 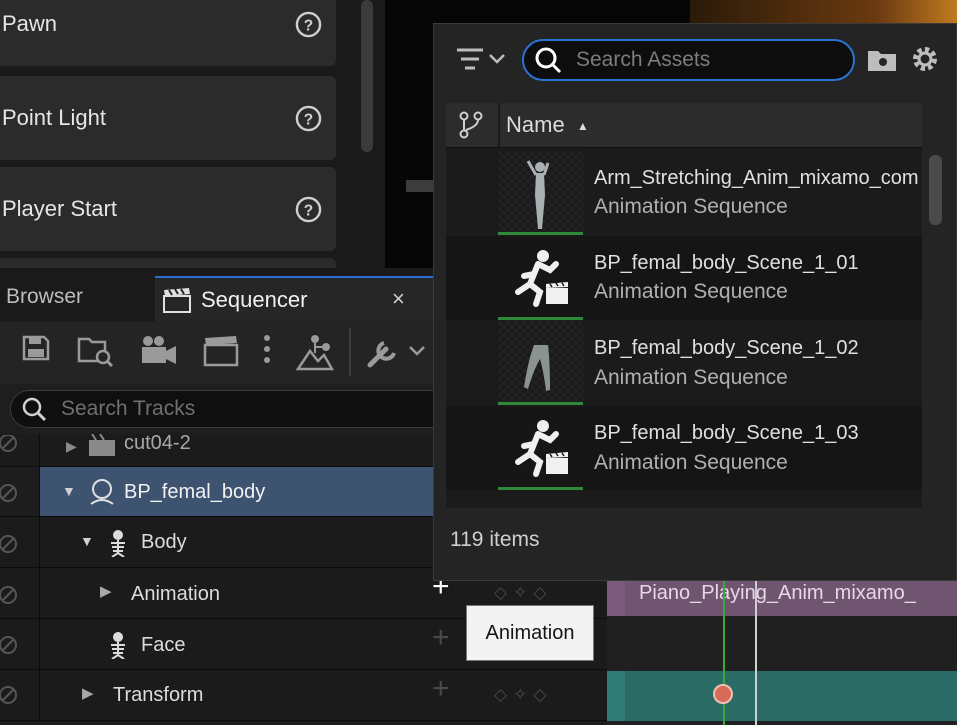 I want to click on more-options-icon, so click(x=267, y=349).